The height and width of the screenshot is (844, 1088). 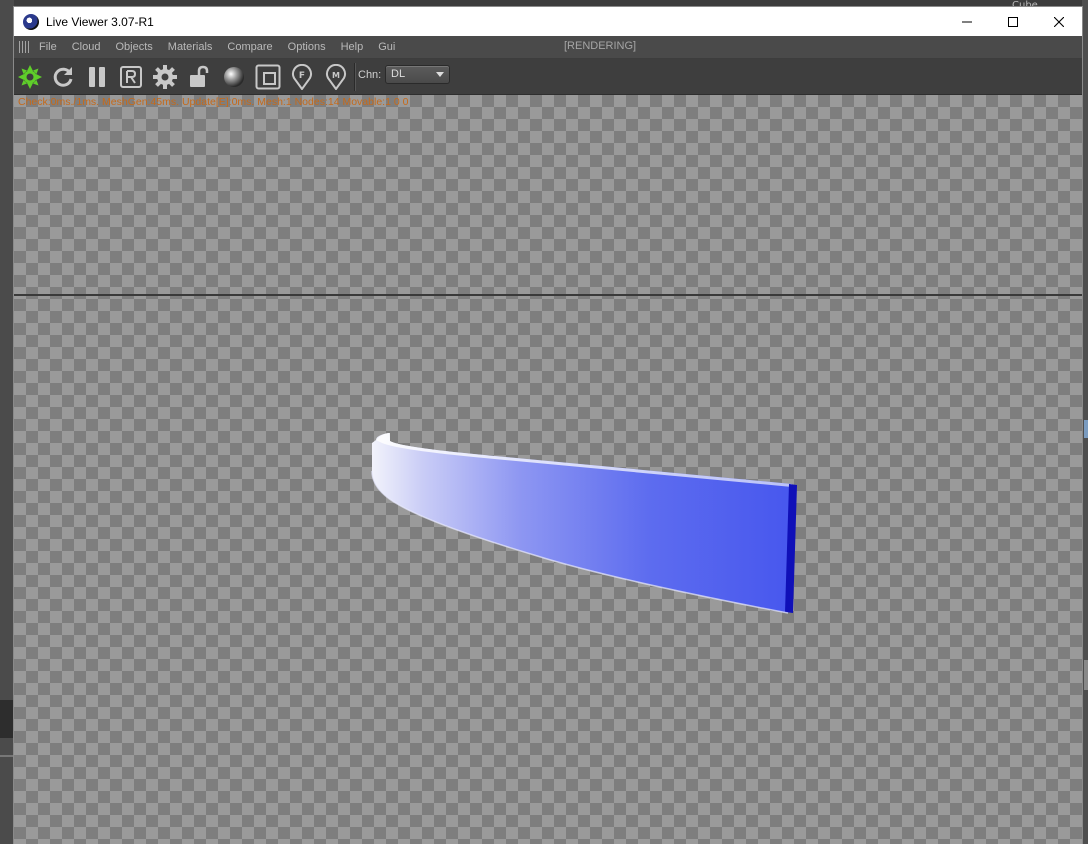 What do you see at coordinates (370, 75) in the screenshot?
I see `channel-label: Chn:` at bounding box center [370, 75].